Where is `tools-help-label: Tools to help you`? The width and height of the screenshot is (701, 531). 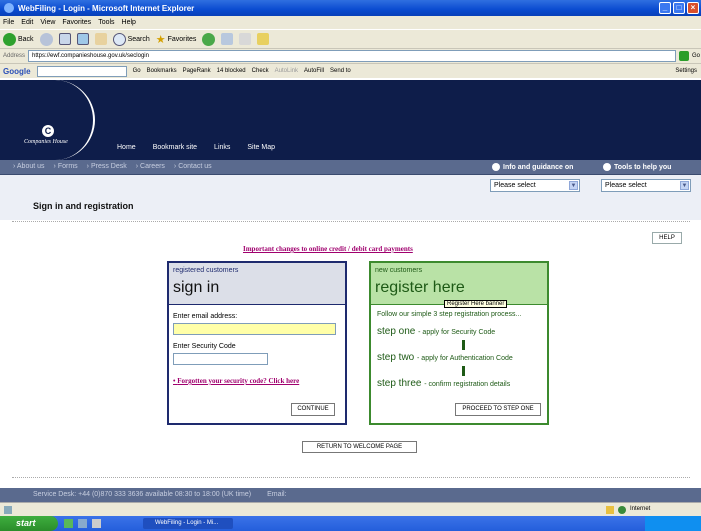
tools-help-label: Tools to help you is located at coordinates (643, 167).